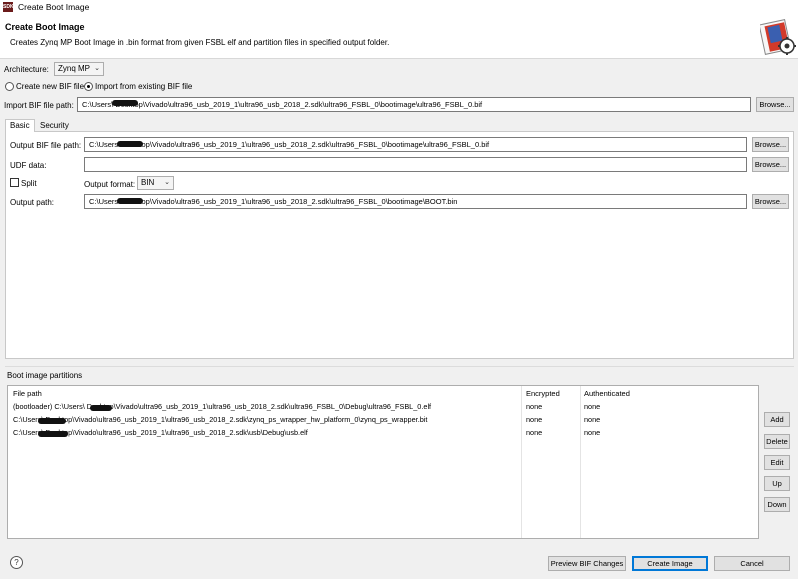  Describe the element at coordinates (20, 125) in the screenshot. I see `tab-basic: Basic` at that location.